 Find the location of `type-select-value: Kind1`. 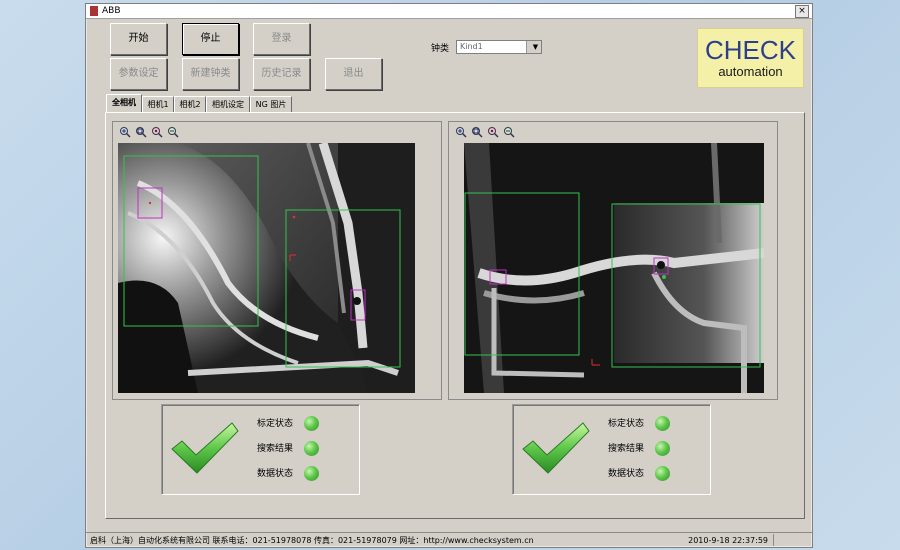

type-select-value: Kind1 is located at coordinates (471, 46).